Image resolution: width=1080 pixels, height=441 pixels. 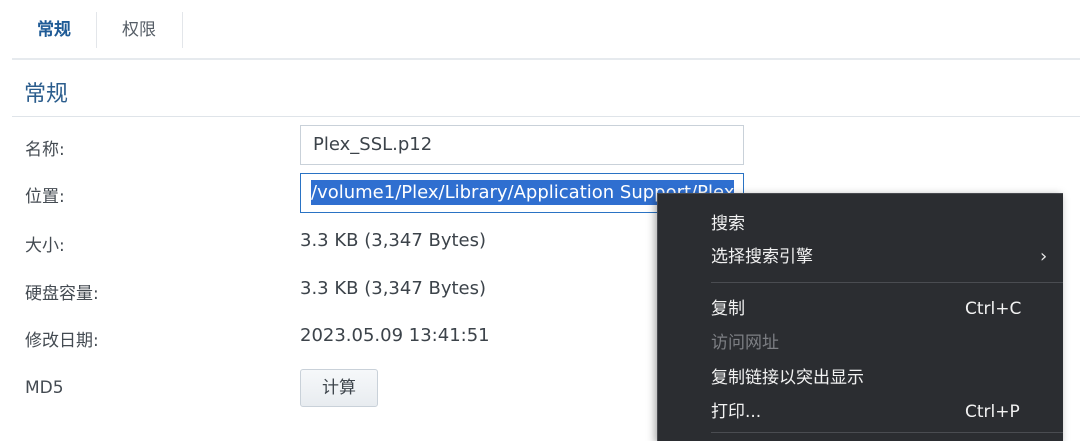 I want to click on menu-item-search: 搜索, so click(x=860, y=224).